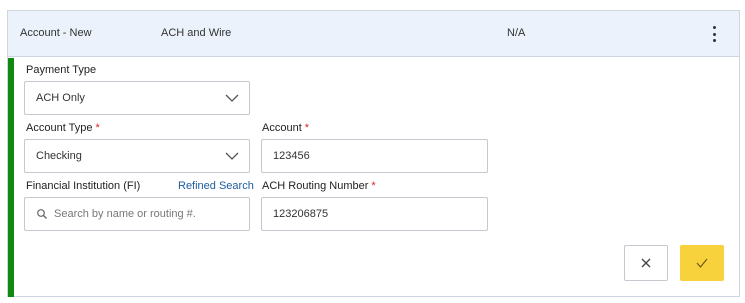 This screenshot has height=303, width=745. I want to click on routing-number-value: 123206875, so click(301, 214).